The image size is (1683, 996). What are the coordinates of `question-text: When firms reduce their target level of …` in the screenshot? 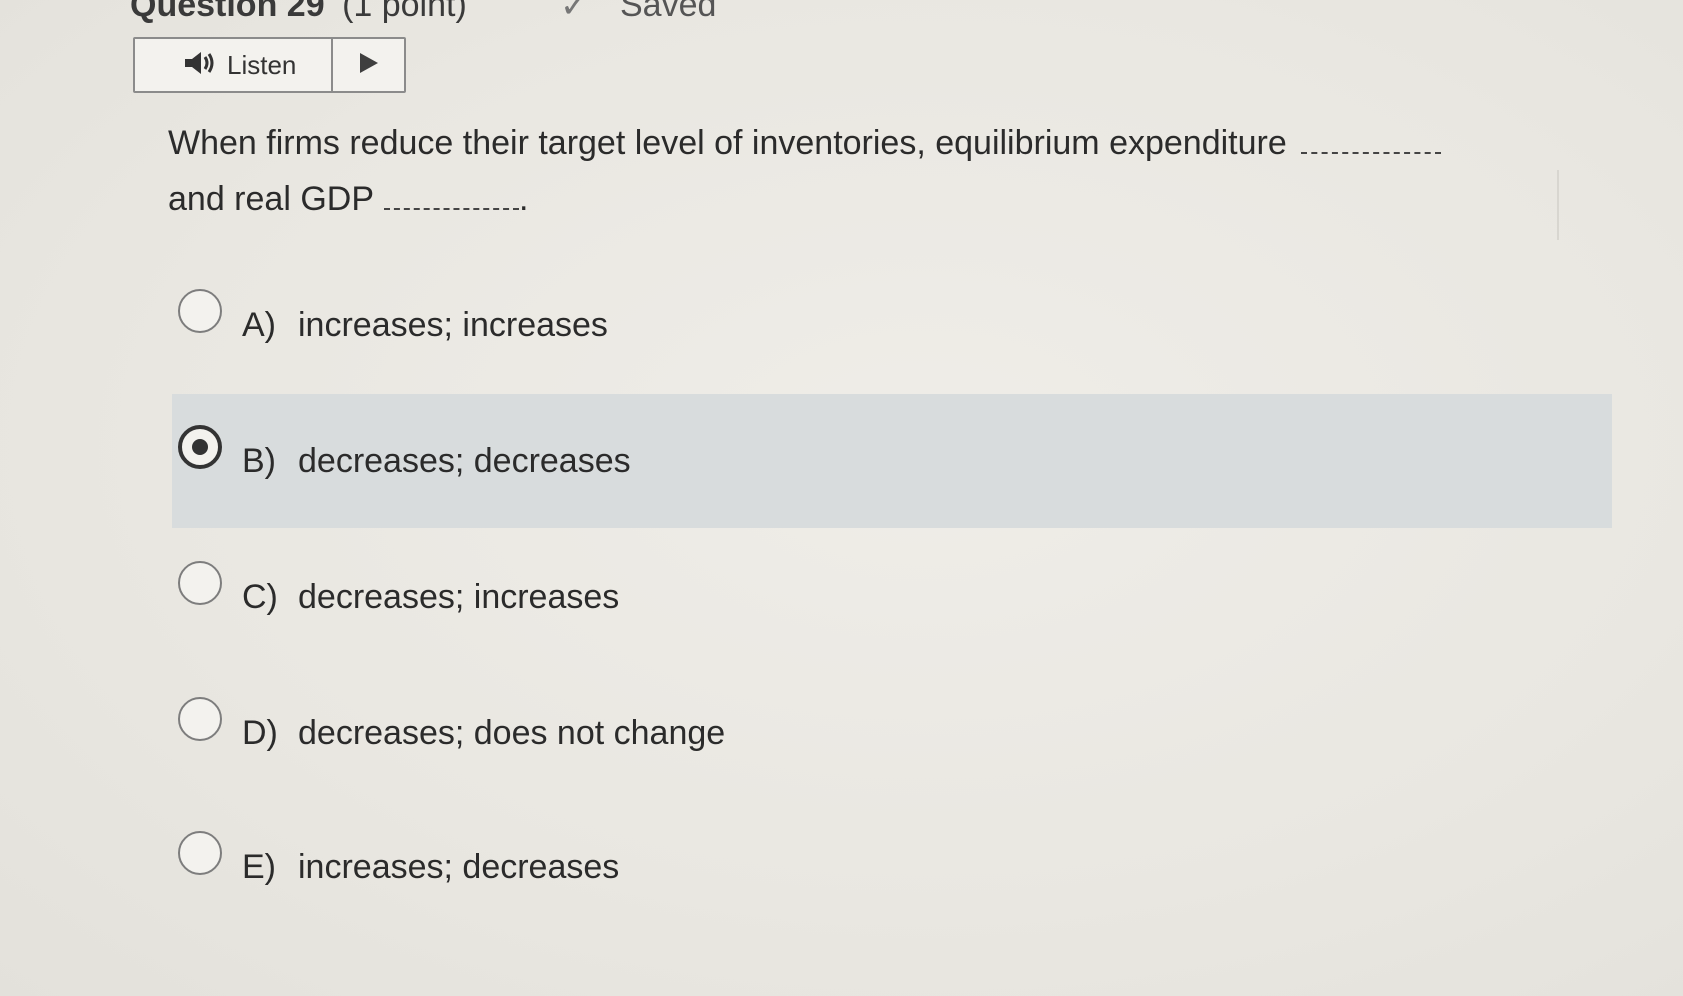 It's located at (898, 171).